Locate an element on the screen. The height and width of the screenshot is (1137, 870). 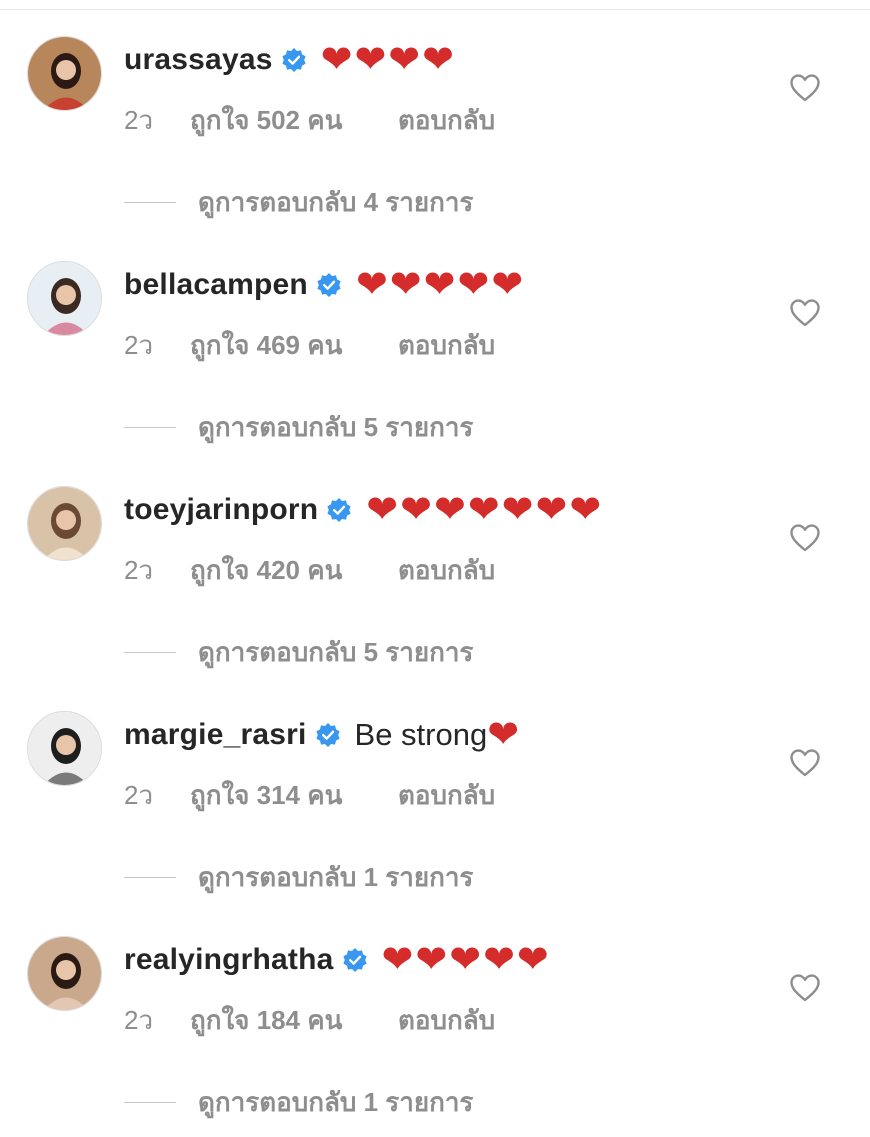
like-count: ถูกใจ 314 คน is located at coordinates (294, 795).